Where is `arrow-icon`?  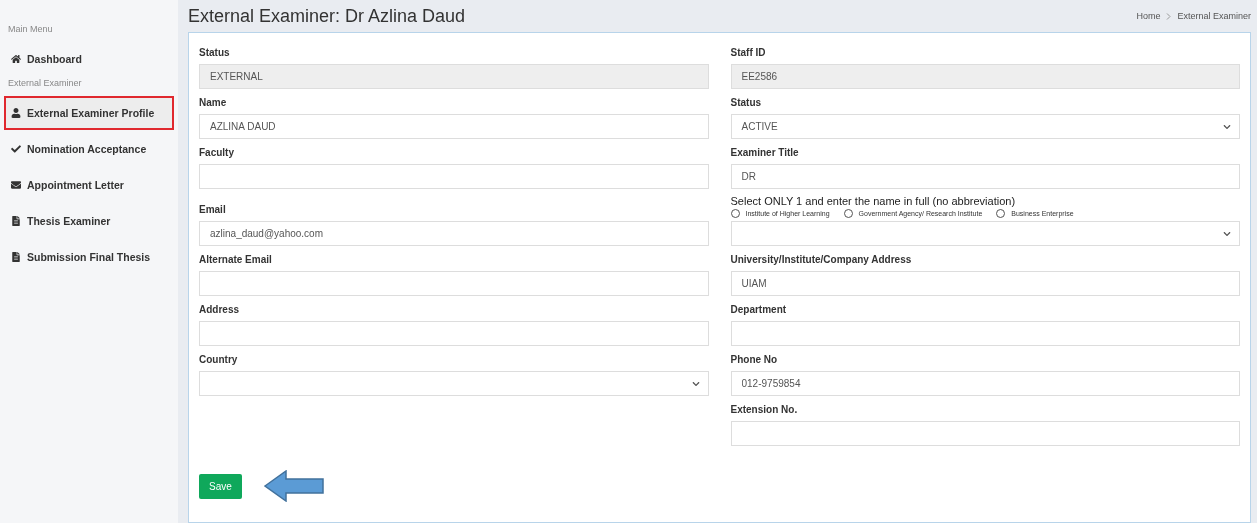
arrow-icon is located at coordinates (293, 486).